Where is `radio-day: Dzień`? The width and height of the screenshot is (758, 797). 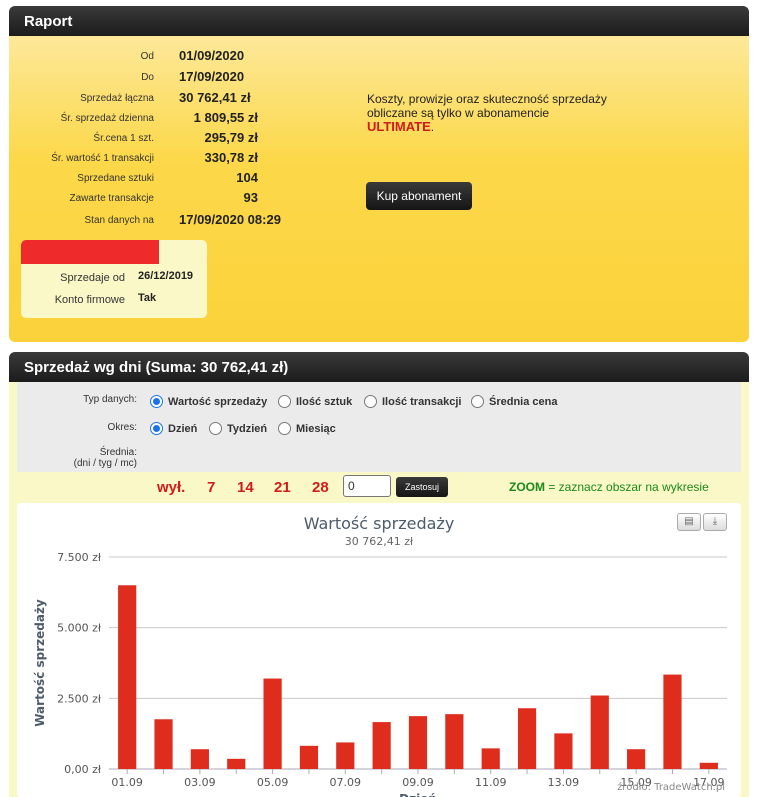 radio-day: Dzień is located at coordinates (173, 428).